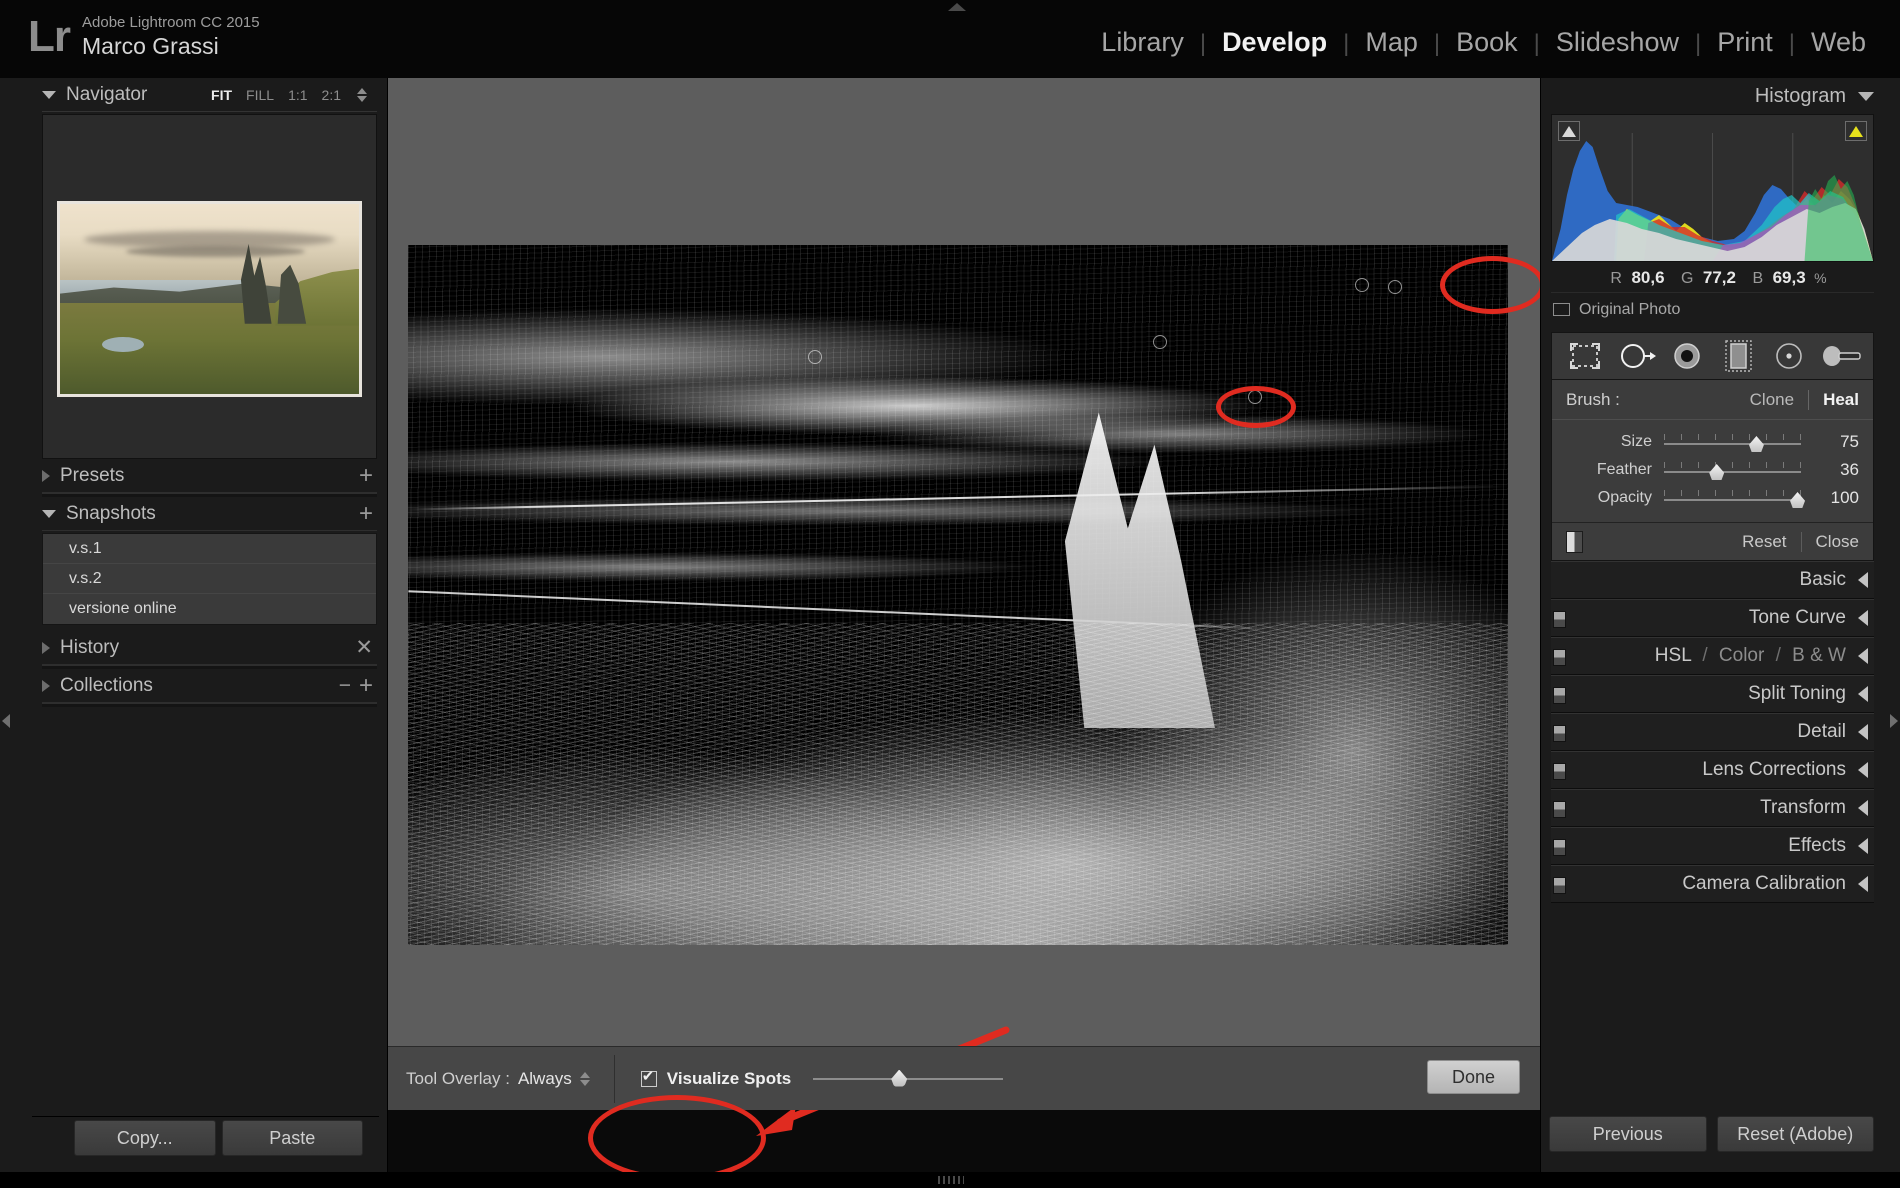  Describe the element at coordinates (1712, 96) in the screenshot. I see `histogram-header: Histogram` at that location.